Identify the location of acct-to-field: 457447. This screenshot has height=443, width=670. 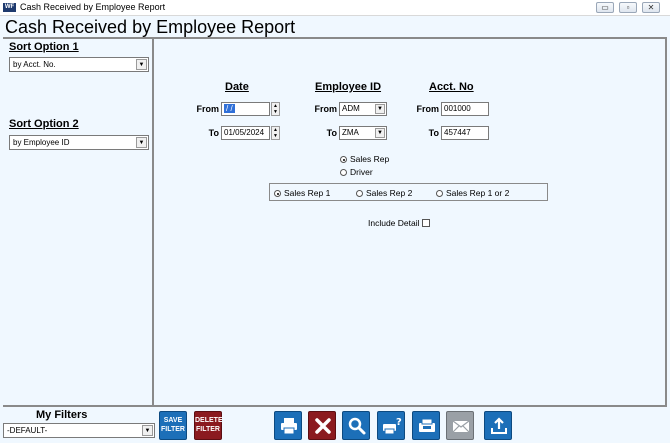
(465, 133).